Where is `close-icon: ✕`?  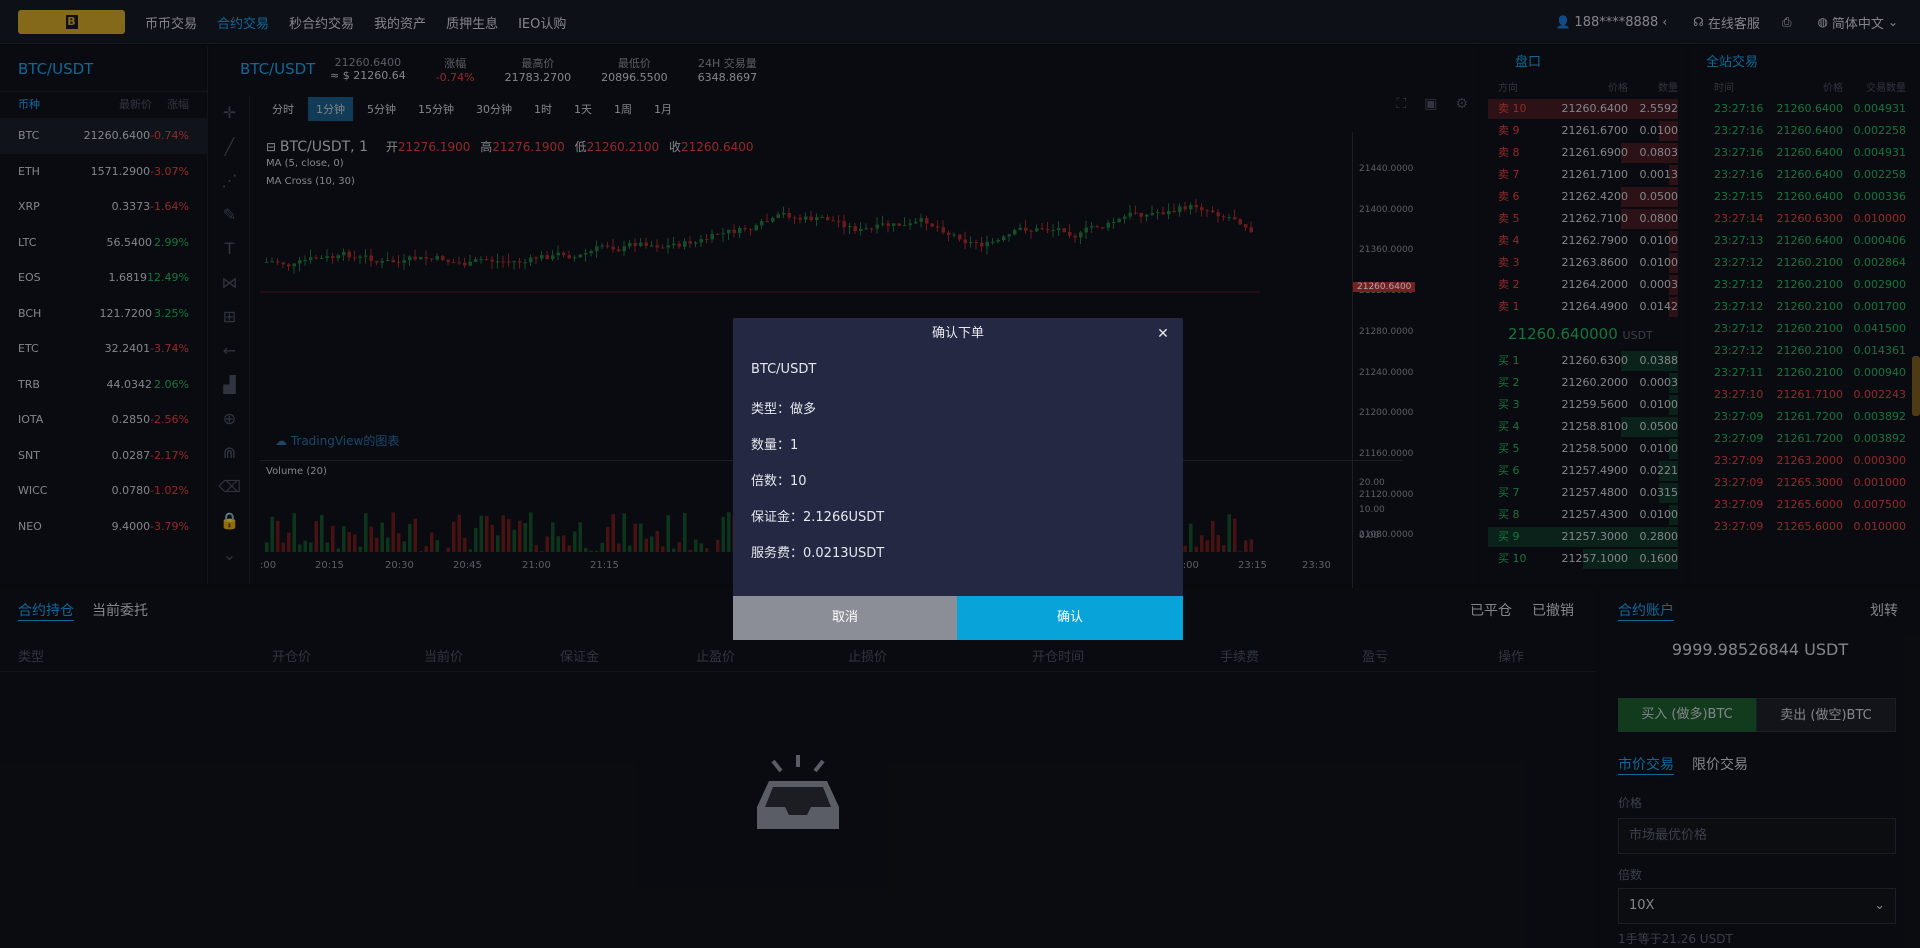
close-icon: ✕ is located at coordinates (1163, 334).